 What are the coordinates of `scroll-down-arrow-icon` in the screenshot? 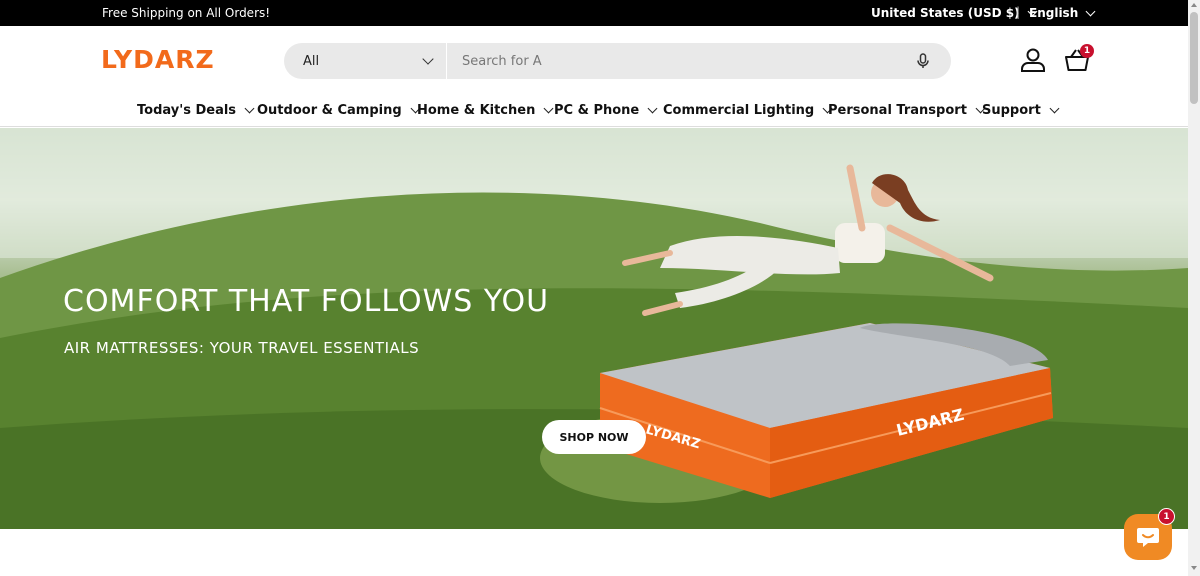 It's located at (1194, 568).